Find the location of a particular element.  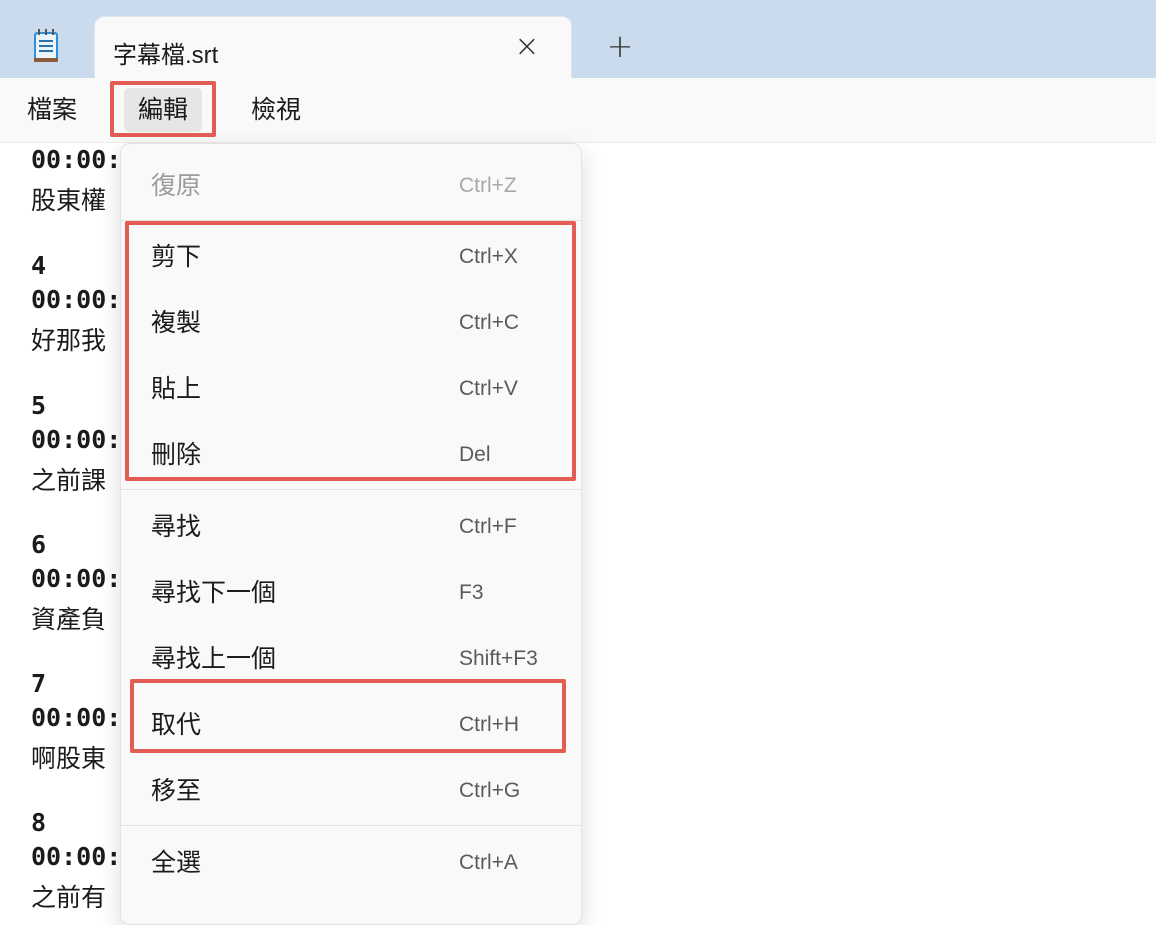

menu-item-paste: 貼上 Ctrl+V is located at coordinates (351, 389).